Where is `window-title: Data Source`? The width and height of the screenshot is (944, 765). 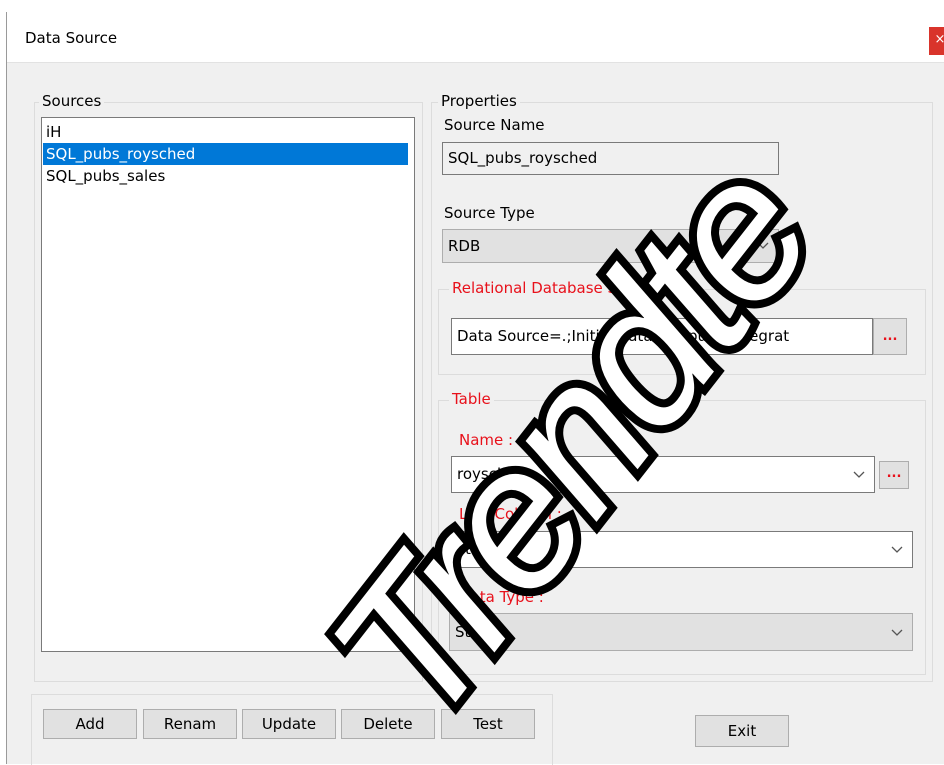
window-title: Data Source is located at coordinates (71, 38).